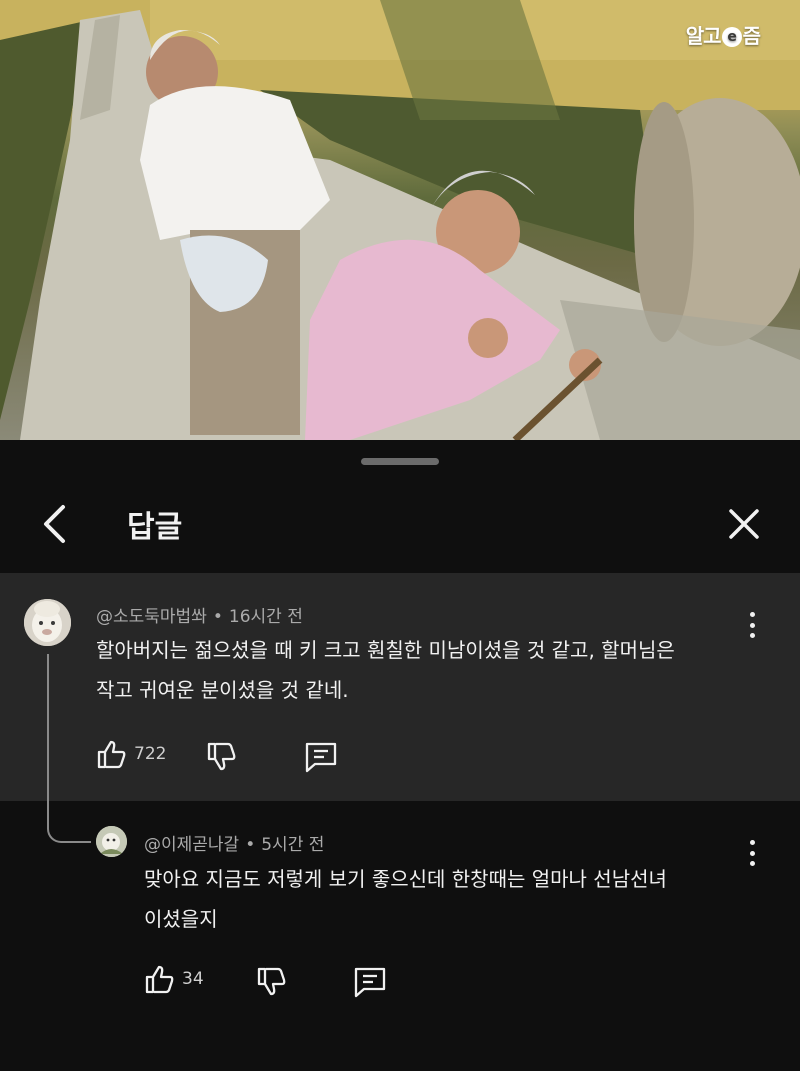 The width and height of the screenshot is (800, 1071). I want to click on close-button, so click(744, 524).